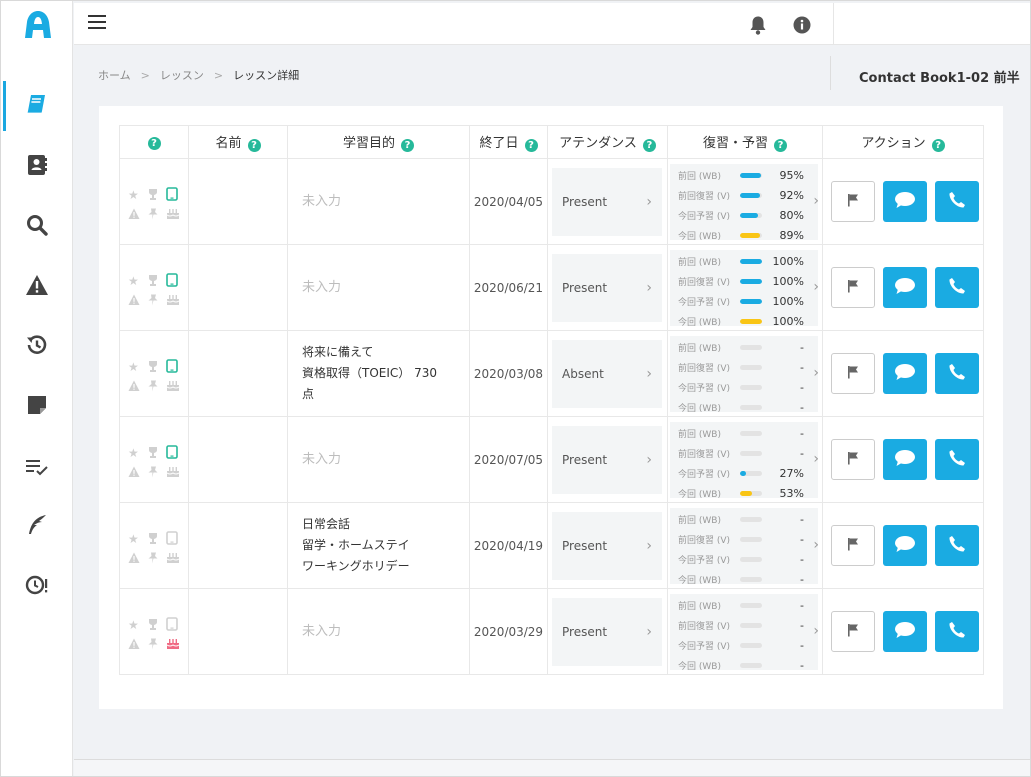 This screenshot has width=1031, height=777. Describe the element at coordinates (744, 460) in the screenshot. I see `review-box: 前回 (WB) - 前回復習 (V) - 今回予習 (V) 27% 今回 (WB) 53%` at that location.